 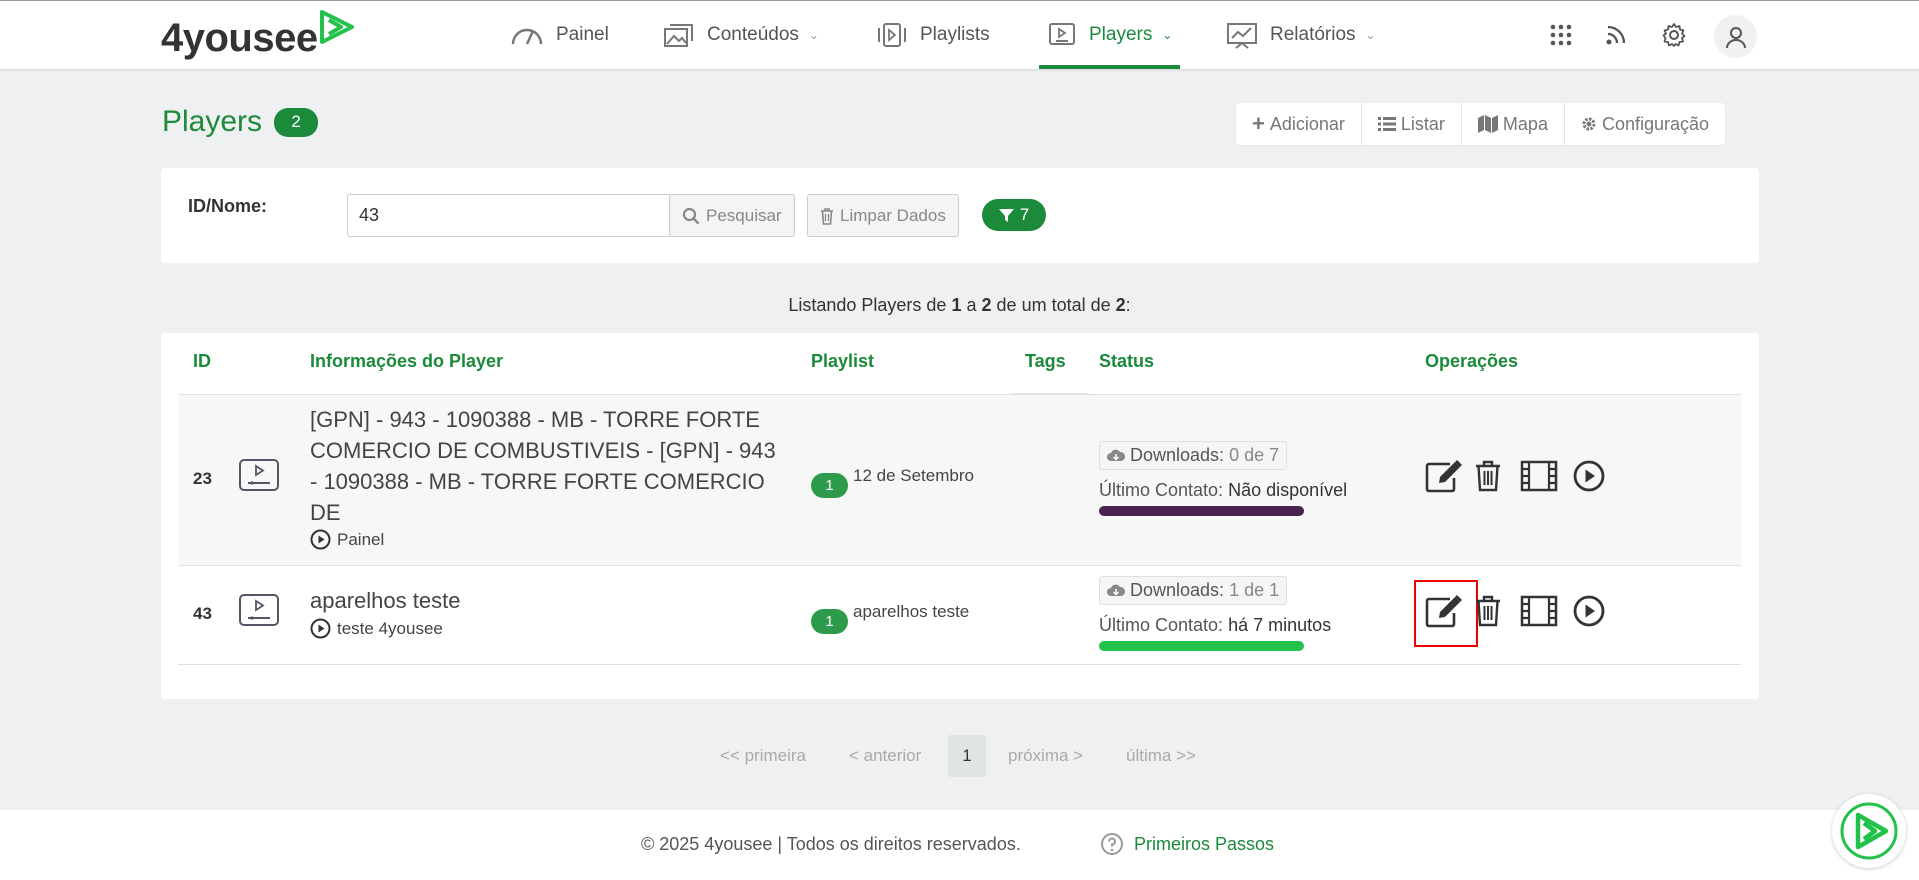 What do you see at coordinates (1487, 124) in the screenshot?
I see `map-icon` at bounding box center [1487, 124].